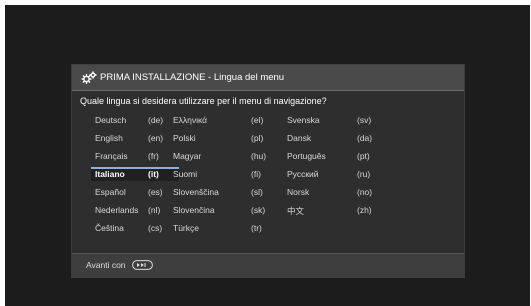 The width and height of the screenshot is (531, 306). I want to click on language-name: Magyar, so click(187, 156).